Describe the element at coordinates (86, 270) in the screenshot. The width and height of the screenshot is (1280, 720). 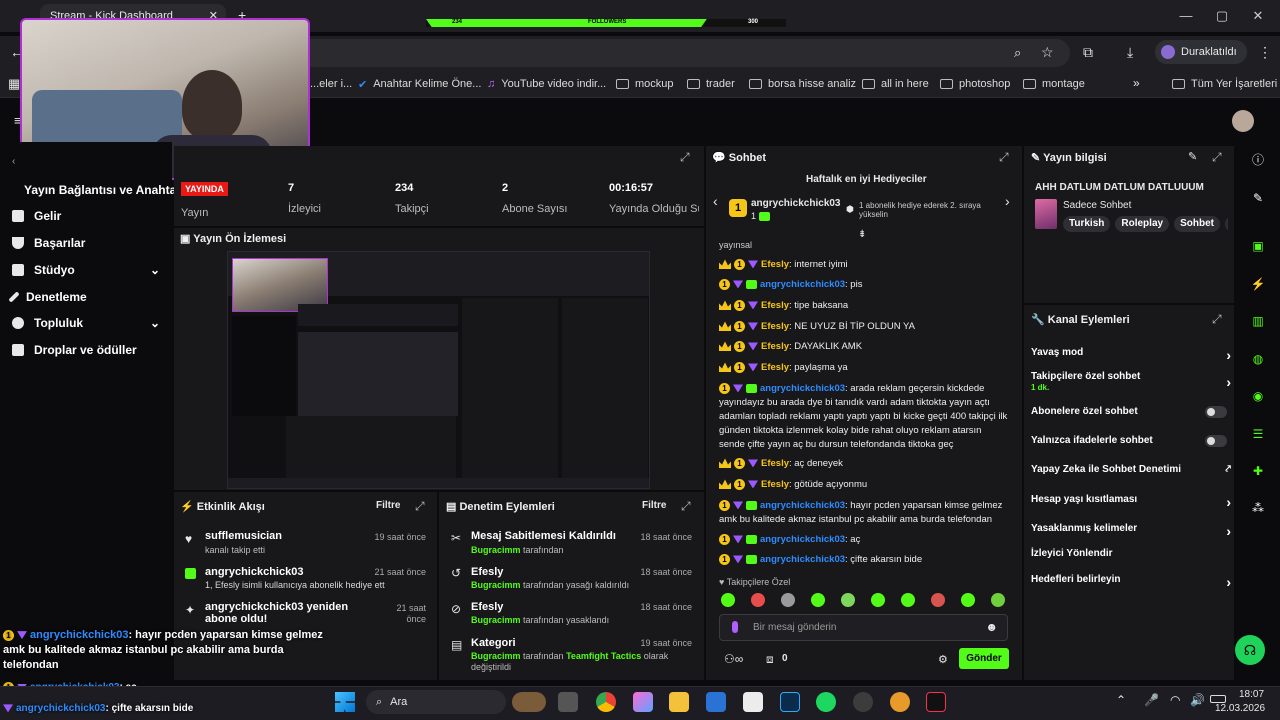
I see `sidebar-item-studyo: Stüdyo ⌄` at that location.